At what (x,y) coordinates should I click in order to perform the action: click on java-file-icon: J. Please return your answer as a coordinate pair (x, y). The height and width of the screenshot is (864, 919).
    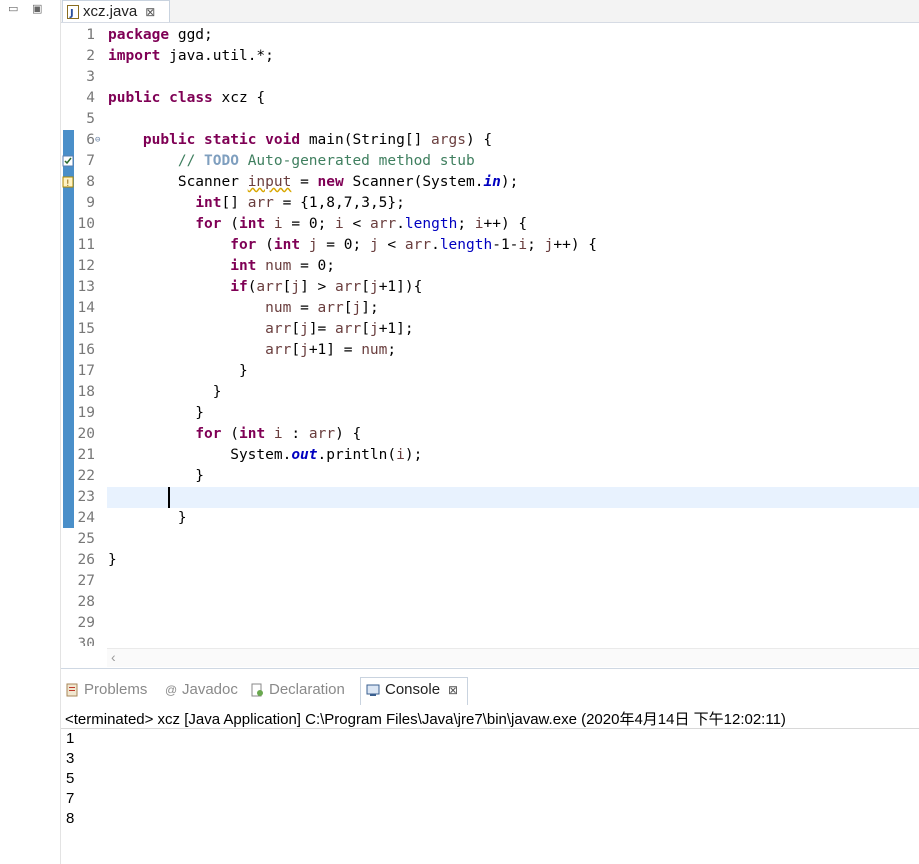
    Looking at the image, I should click on (73, 11).